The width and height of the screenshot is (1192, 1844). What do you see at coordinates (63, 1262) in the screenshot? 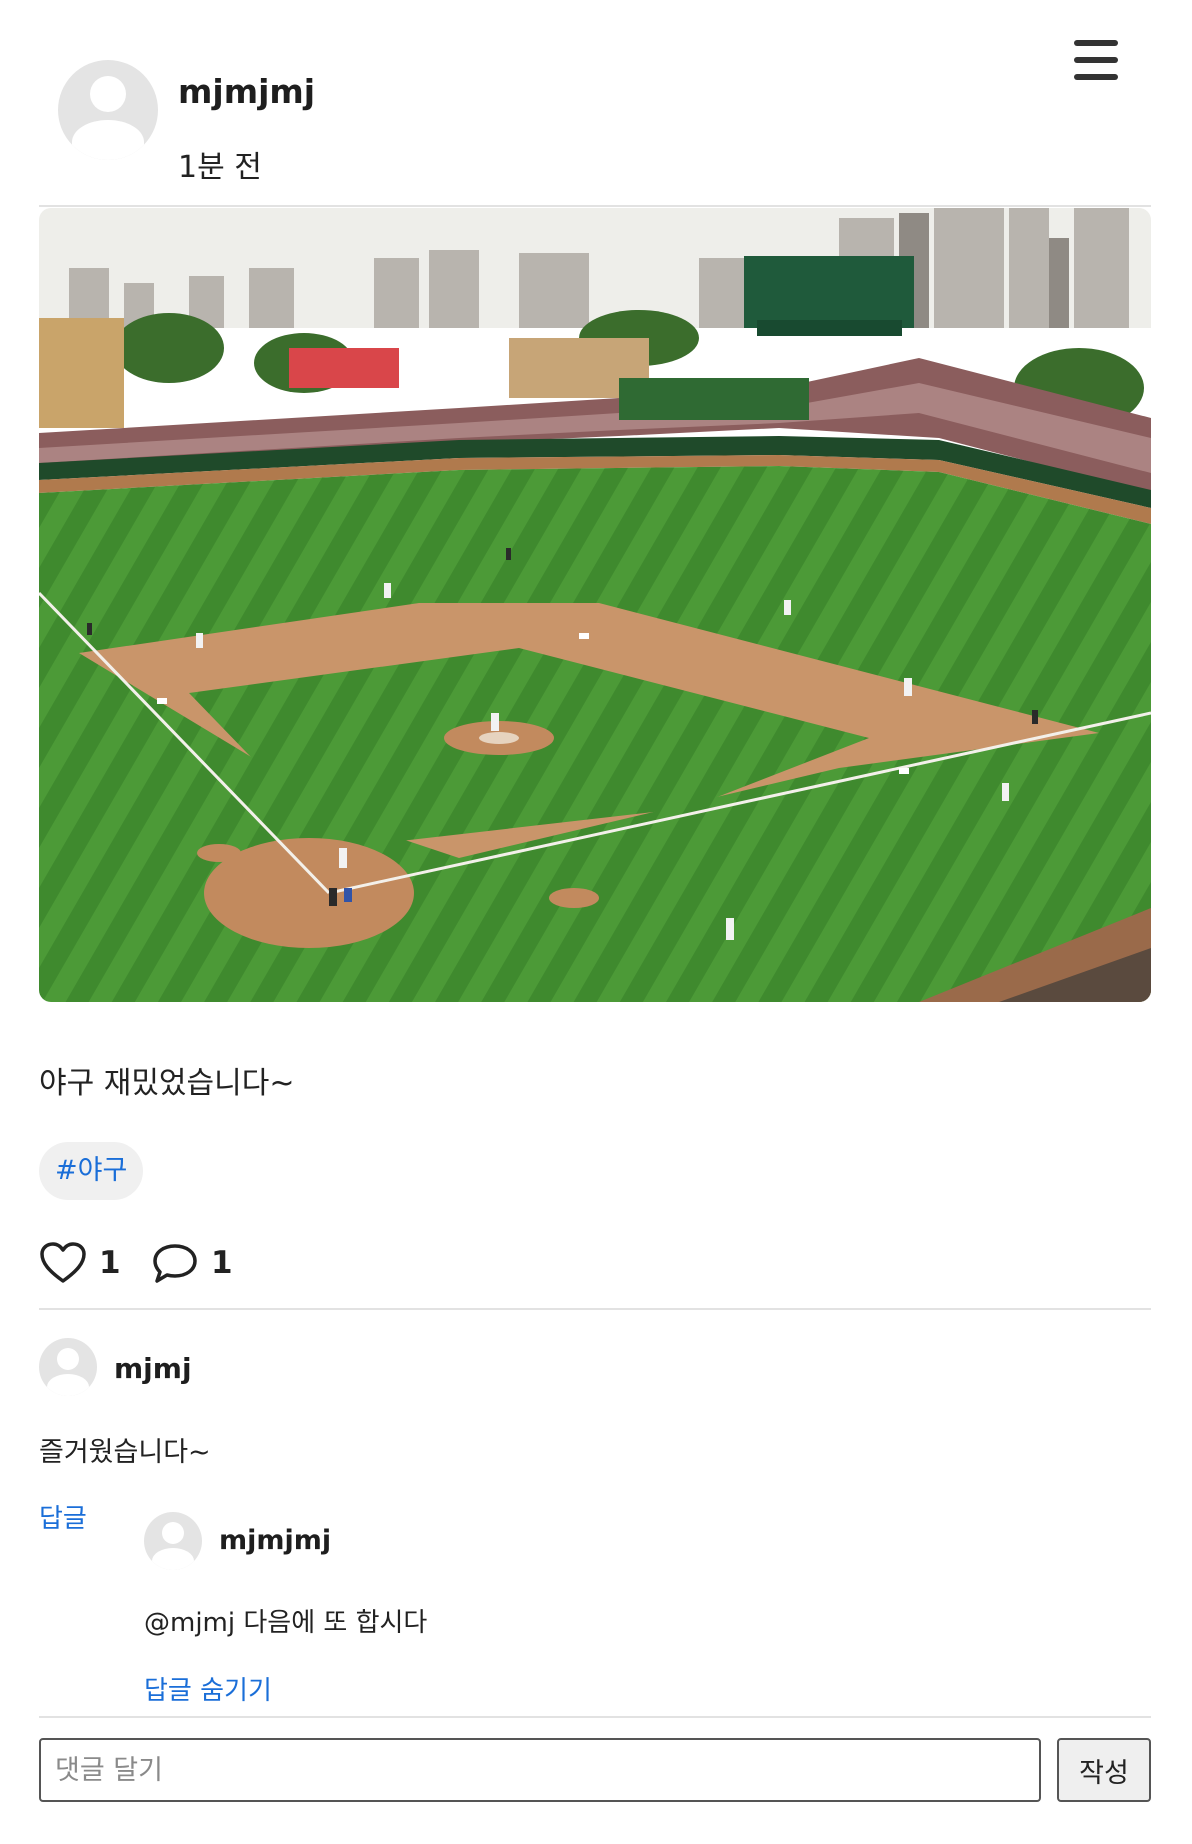
I see `heart-icon` at bounding box center [63, 1262].